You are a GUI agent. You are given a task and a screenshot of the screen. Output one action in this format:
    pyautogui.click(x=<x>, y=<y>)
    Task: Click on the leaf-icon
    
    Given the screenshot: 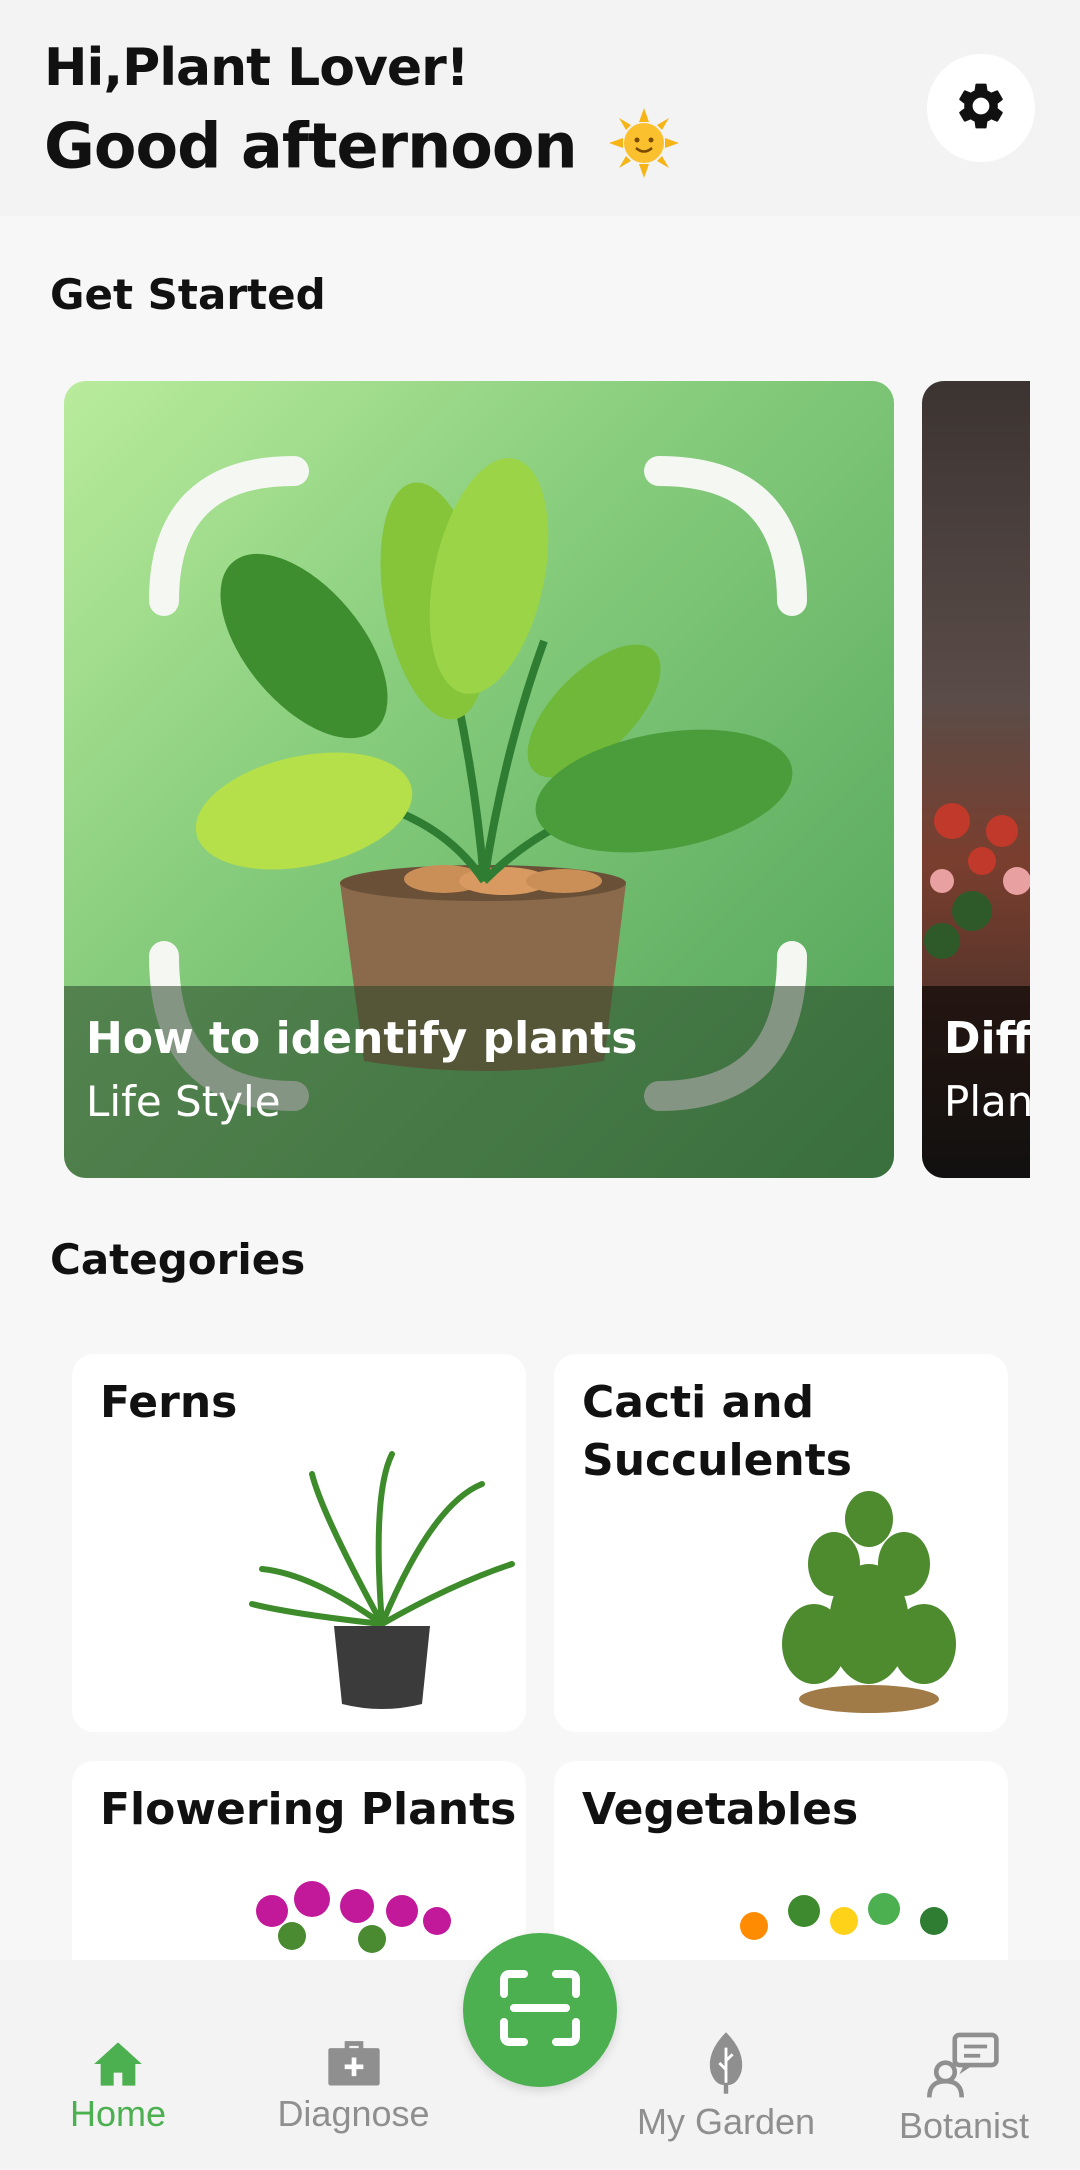 What is the action you would take?
    pyautogui.click(x=726, y=2066)
    